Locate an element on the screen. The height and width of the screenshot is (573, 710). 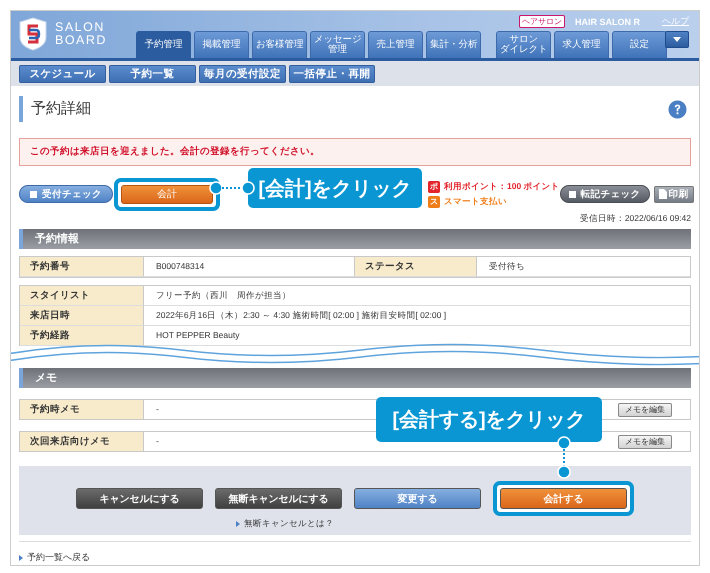
salon-name: HAIR SALON R is located at coordinates (607, 21).